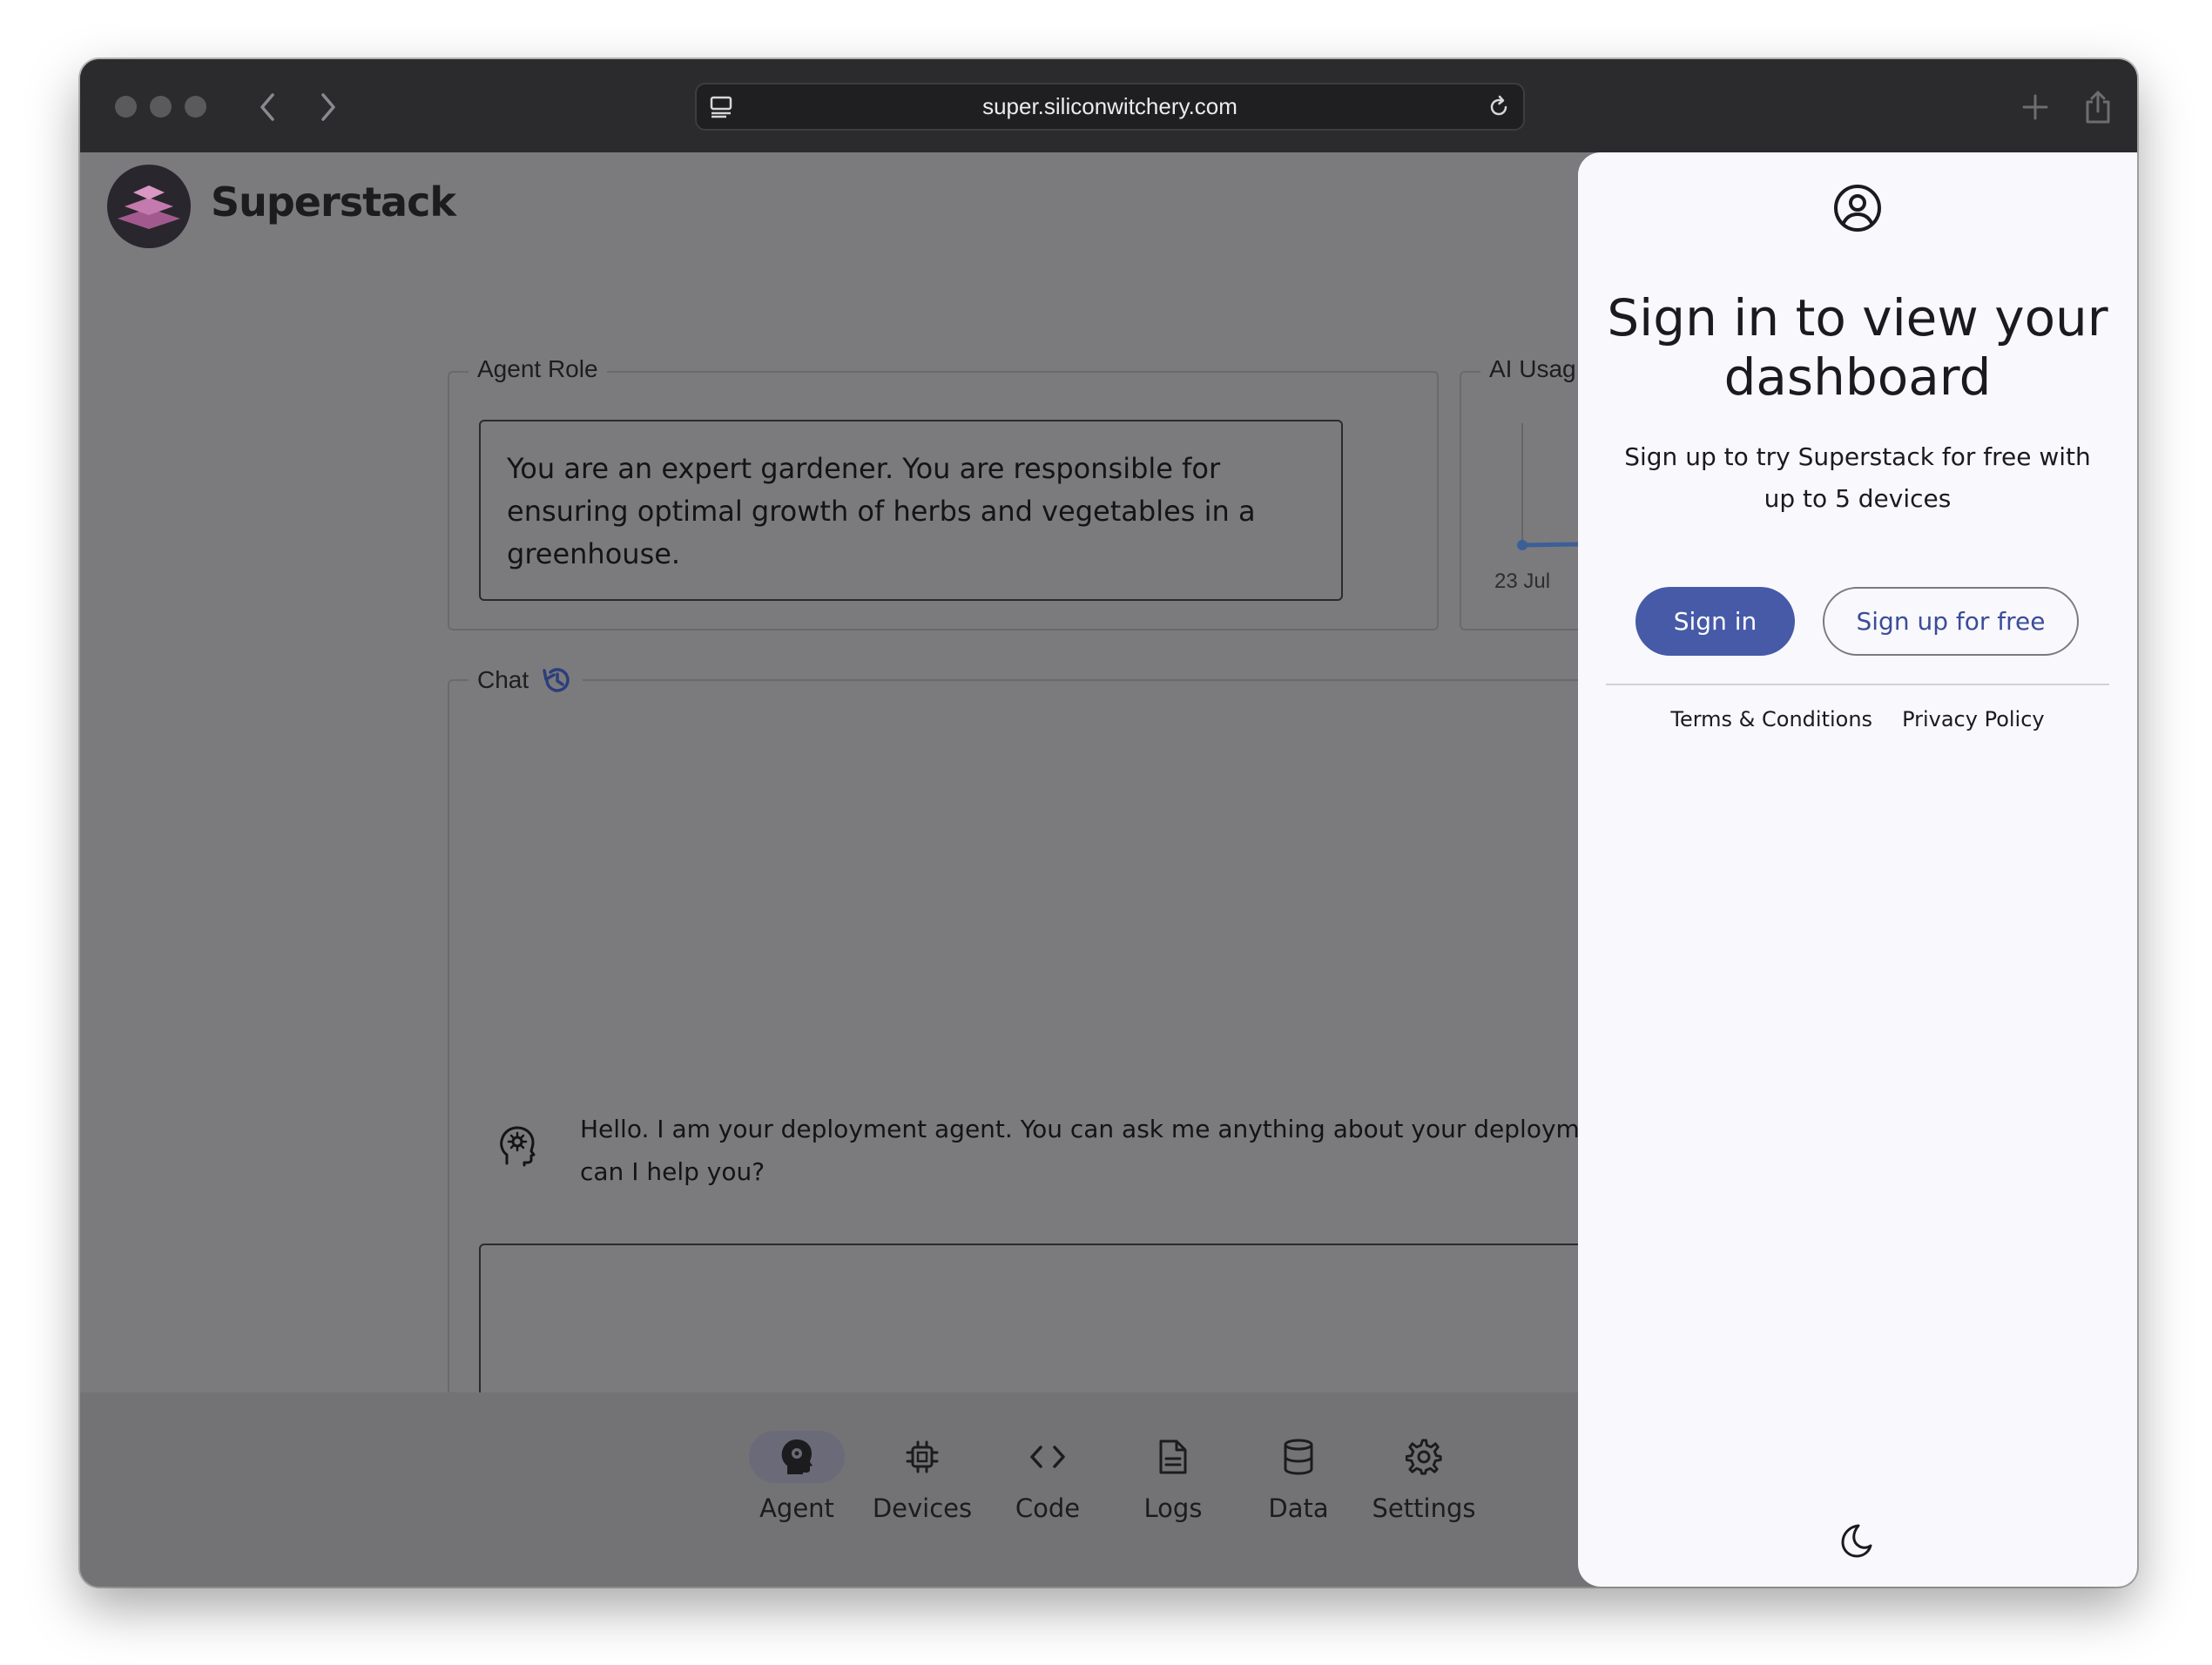 This screenshot has width=2212, height=1665. What do you see at coordinates (1424, 1477) in the screenshot?
I see `nav-settings: Settings` at bounding box center [1424, 1477].